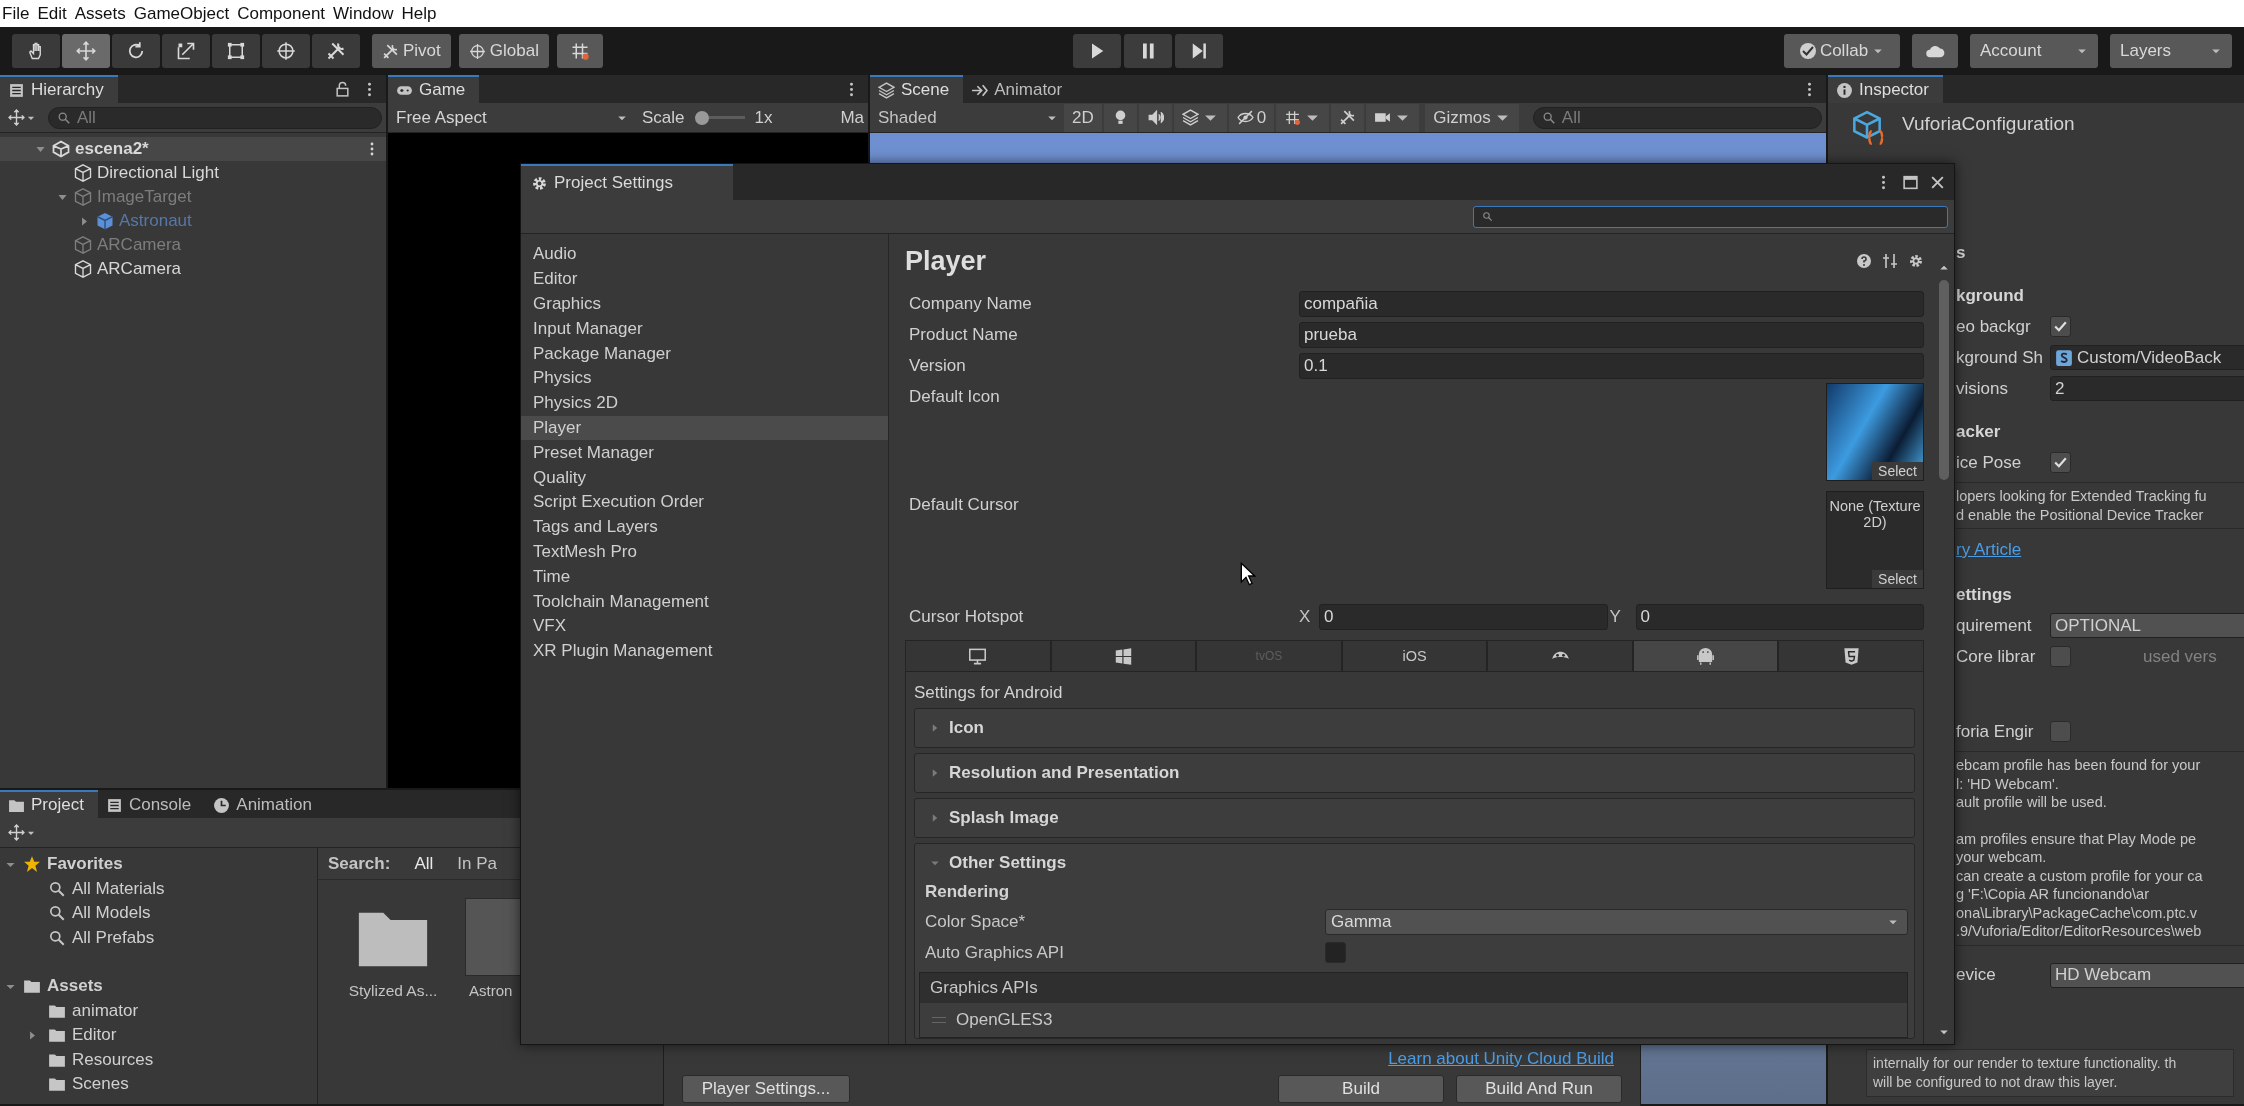  What do you see at coordinates (512, 117) in the screenshot?
I see `aspect-dropdown: Free Aspect` at bounding box center [512, 117].